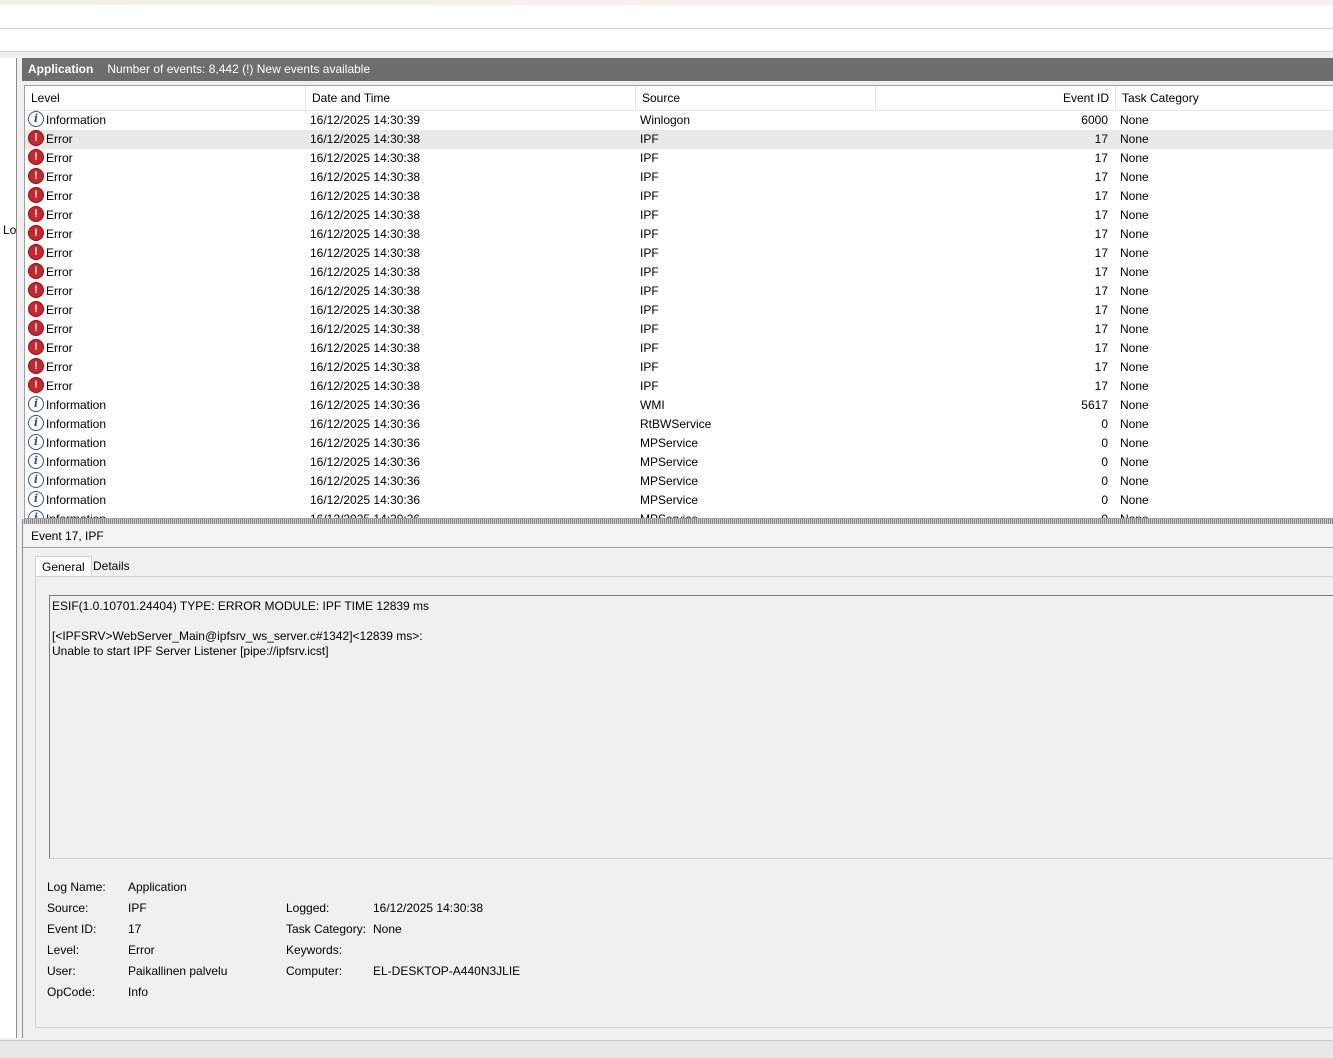 The image size is (1333, 1058). I want to click on navigation-pane: Lo, so click(8, 548).